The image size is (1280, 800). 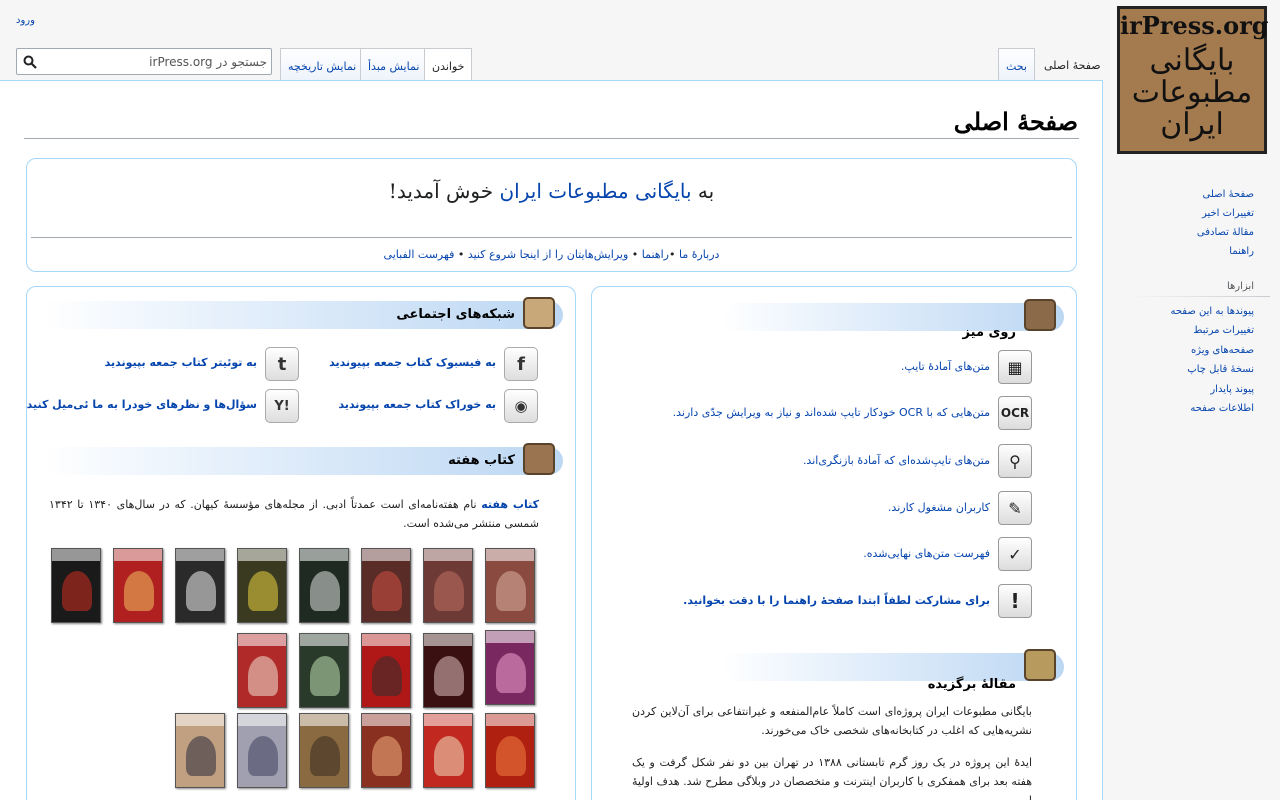 What do you see at coordinates (1222, 408) in the screenshot?
I see `sidebar-item-page-information: اطلاعات صفحه` at bounding box center [1222, 408].